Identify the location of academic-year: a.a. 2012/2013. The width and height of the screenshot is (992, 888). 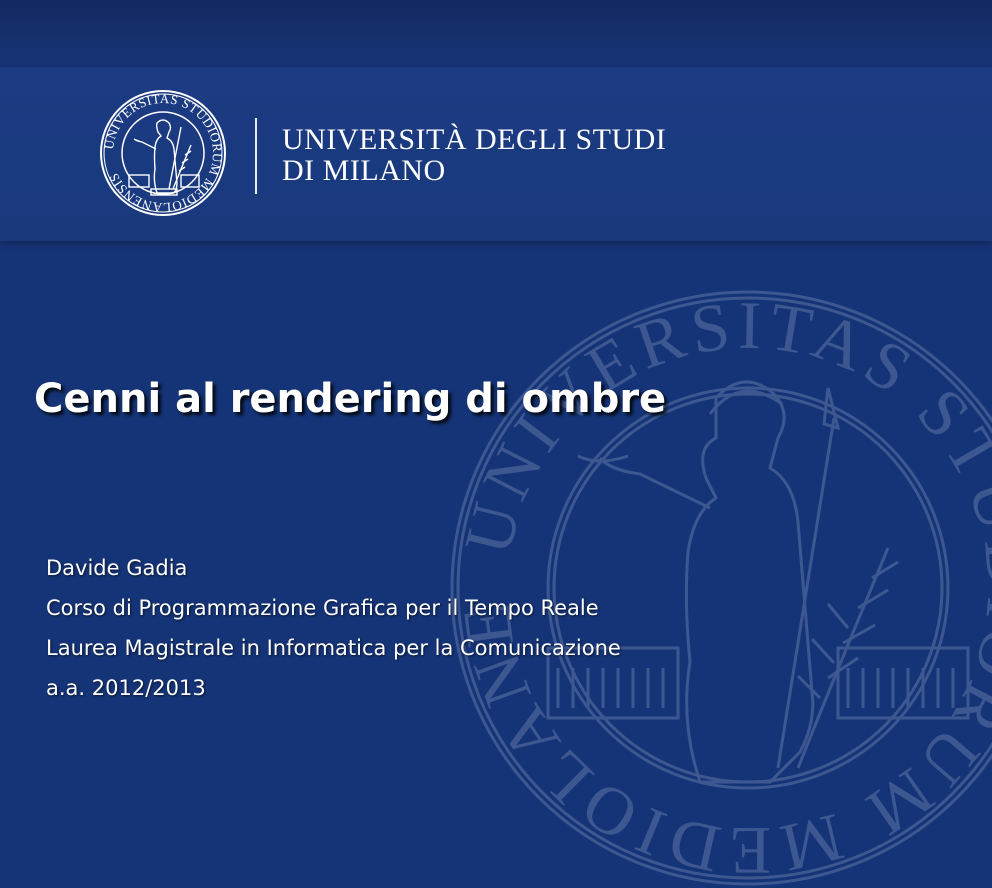
(126, 688).